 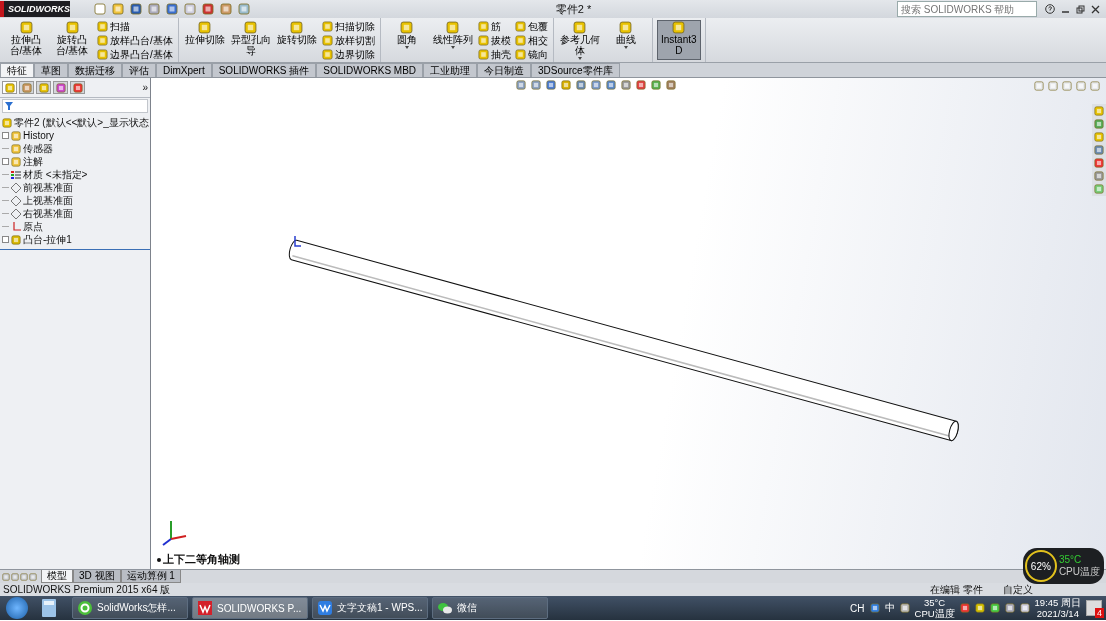 I want to click on search-field: 搜索 SOLIDWORKS 帮助, so click(x=967, y=9).